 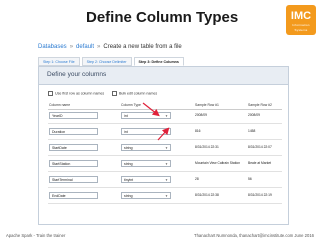 What do you see at coordinates (73, 179) in the screenshot?
I see `column-name-input: StartTerminal` at bounding box center [73, 179].